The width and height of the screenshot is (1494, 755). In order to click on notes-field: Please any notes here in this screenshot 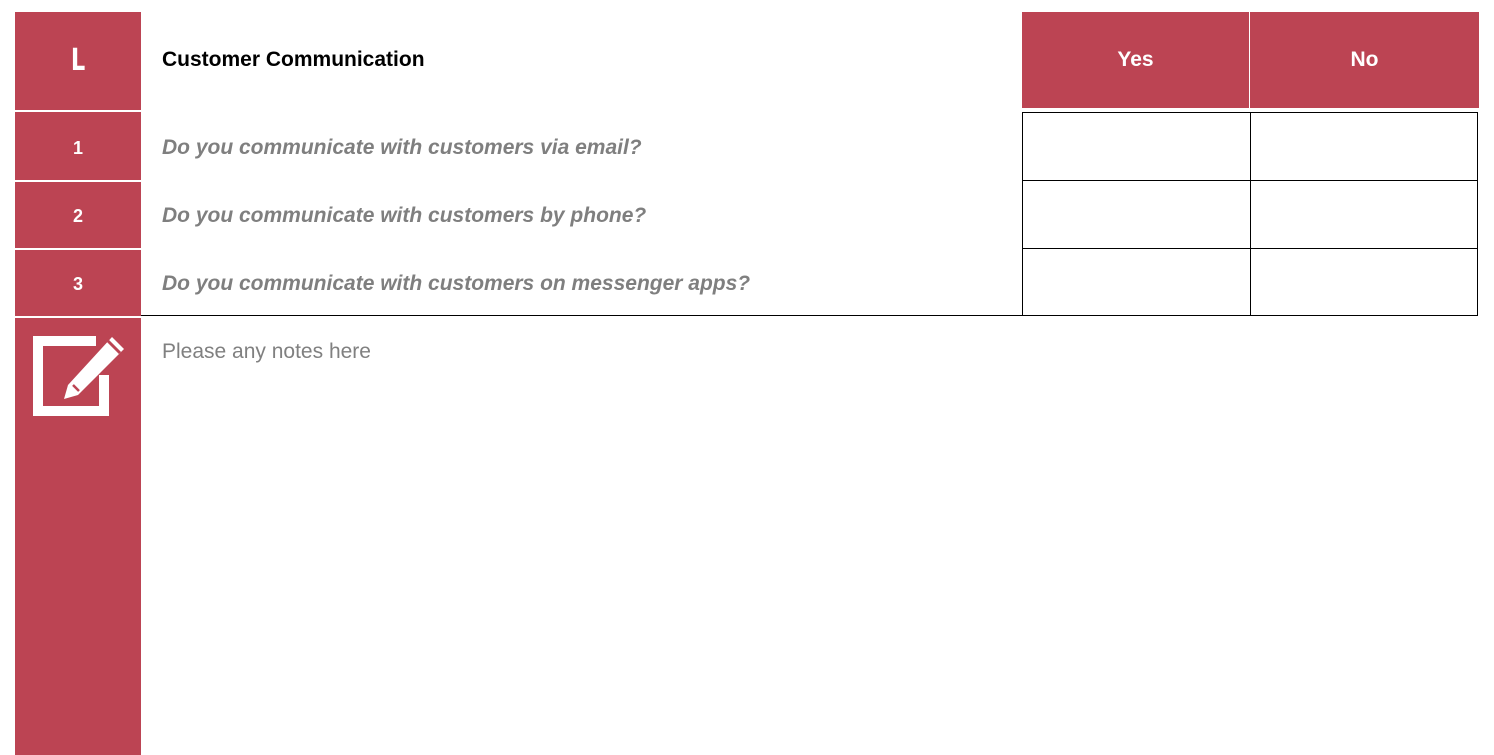, I will do `click(266, 352)`.